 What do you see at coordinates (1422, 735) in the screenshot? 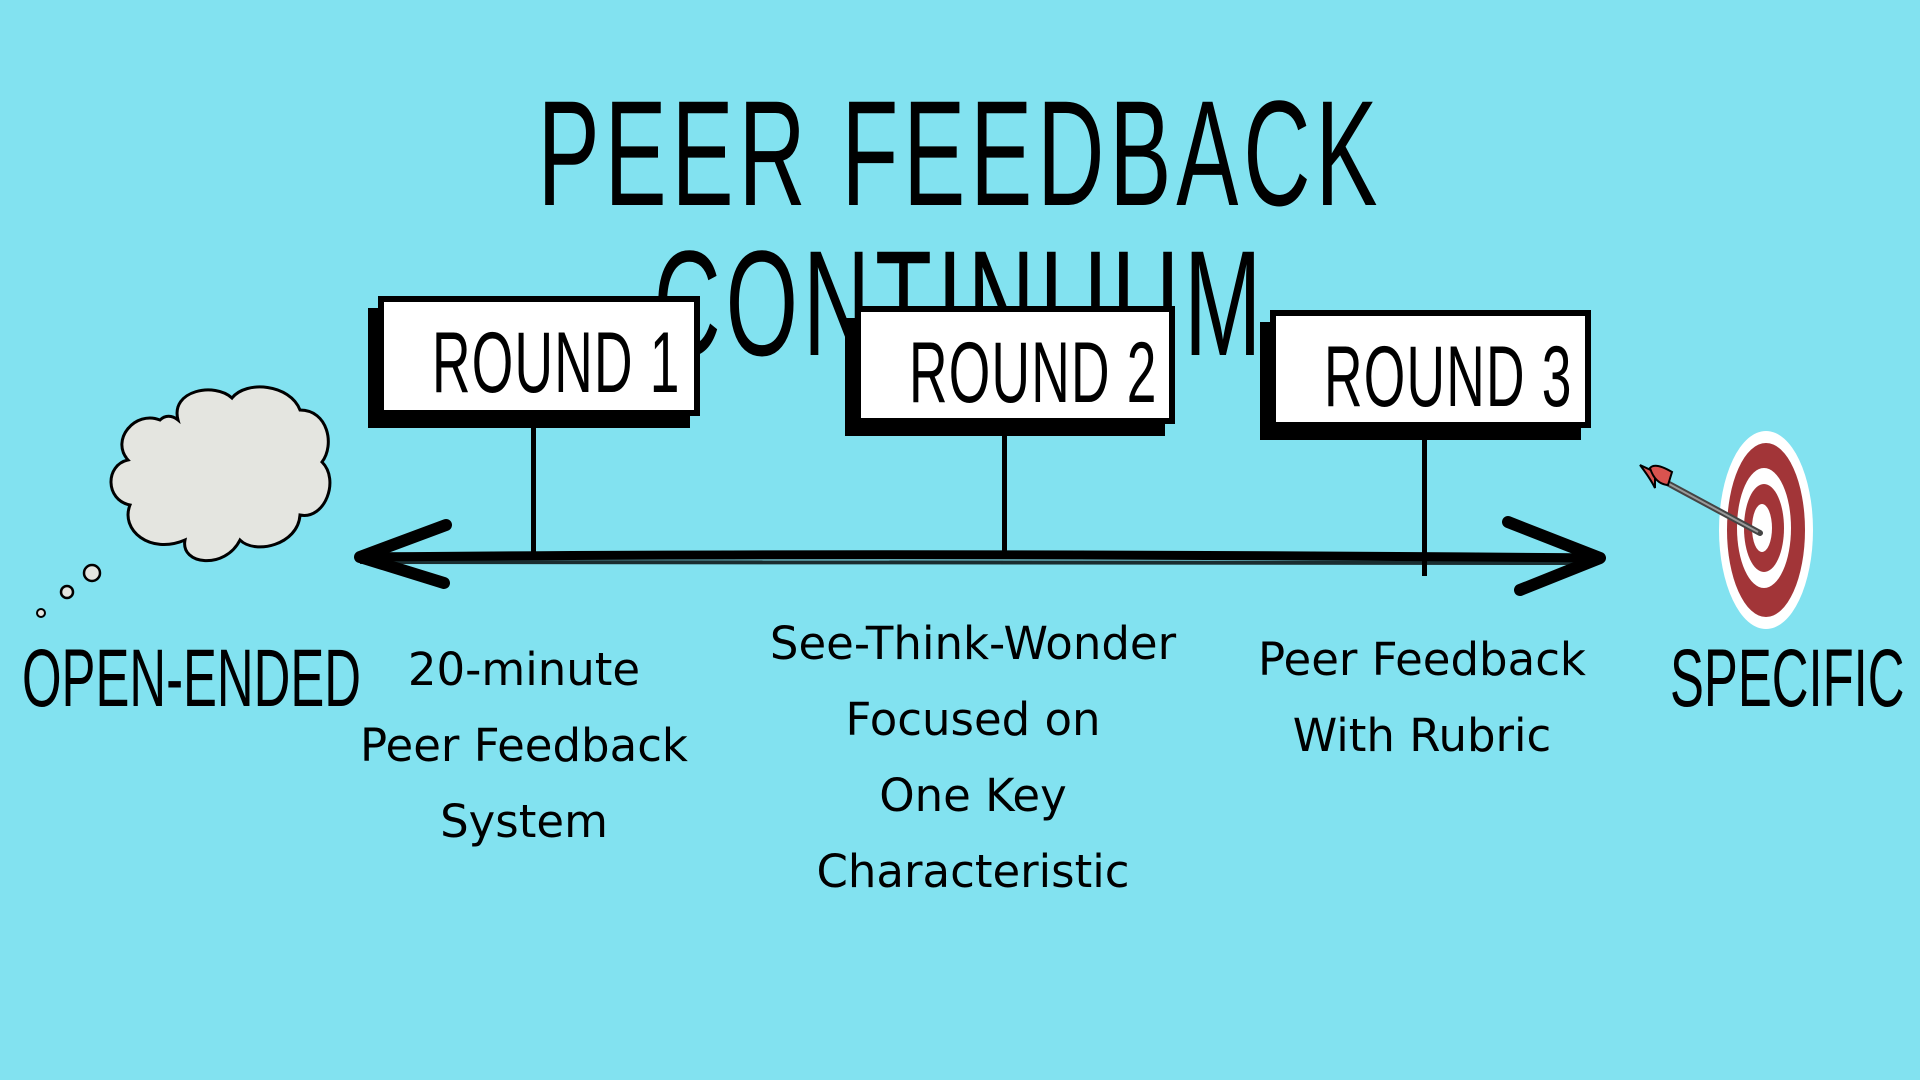
I see `caption-line: With Rubric` at bounding box center [1422, 735].